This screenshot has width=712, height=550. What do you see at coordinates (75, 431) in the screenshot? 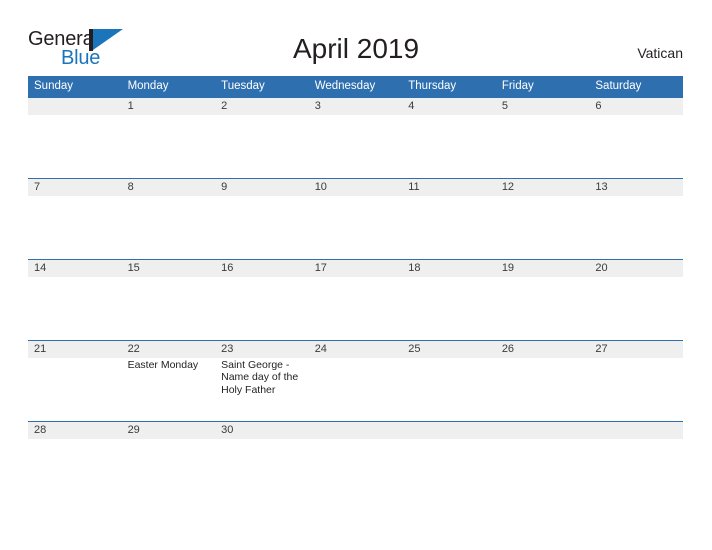
I see `day-cell: 28` at bounding box center [75, 431].